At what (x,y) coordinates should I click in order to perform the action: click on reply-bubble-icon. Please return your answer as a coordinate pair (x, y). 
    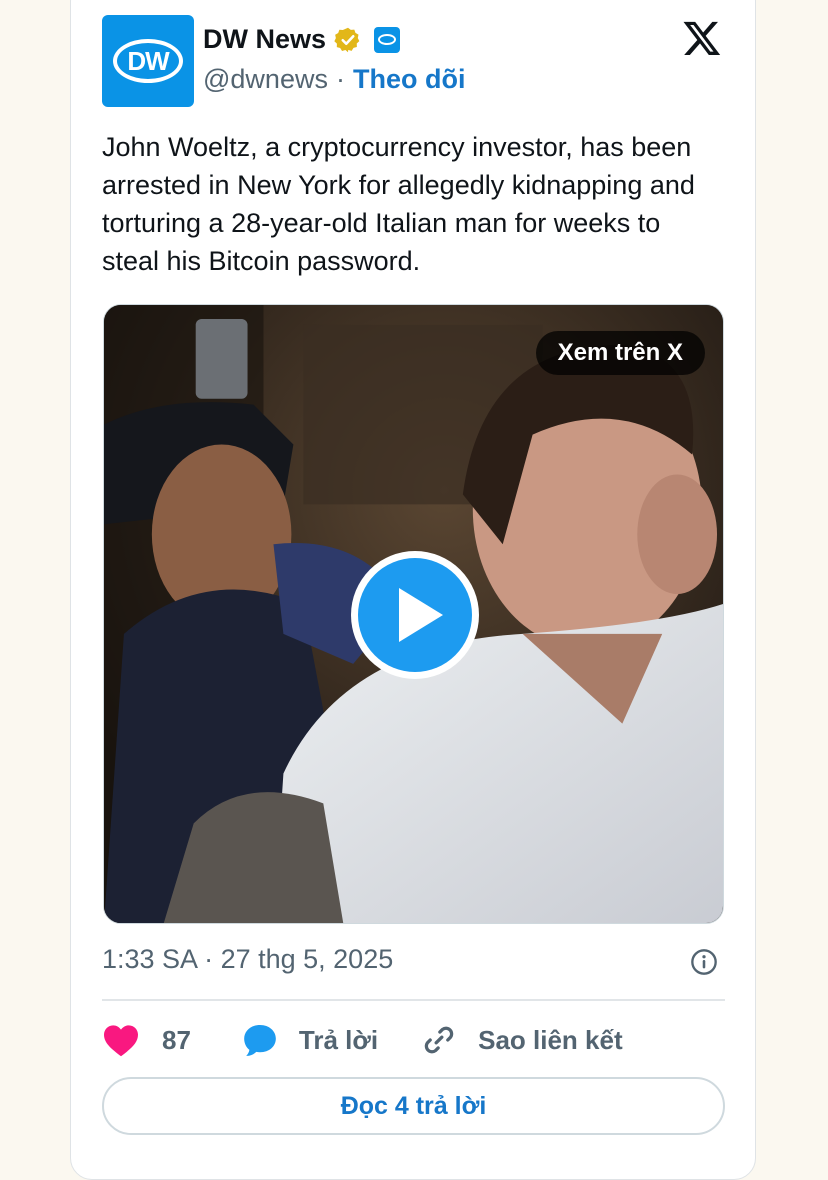
    Looking at the image, I should click on (260, 1040).